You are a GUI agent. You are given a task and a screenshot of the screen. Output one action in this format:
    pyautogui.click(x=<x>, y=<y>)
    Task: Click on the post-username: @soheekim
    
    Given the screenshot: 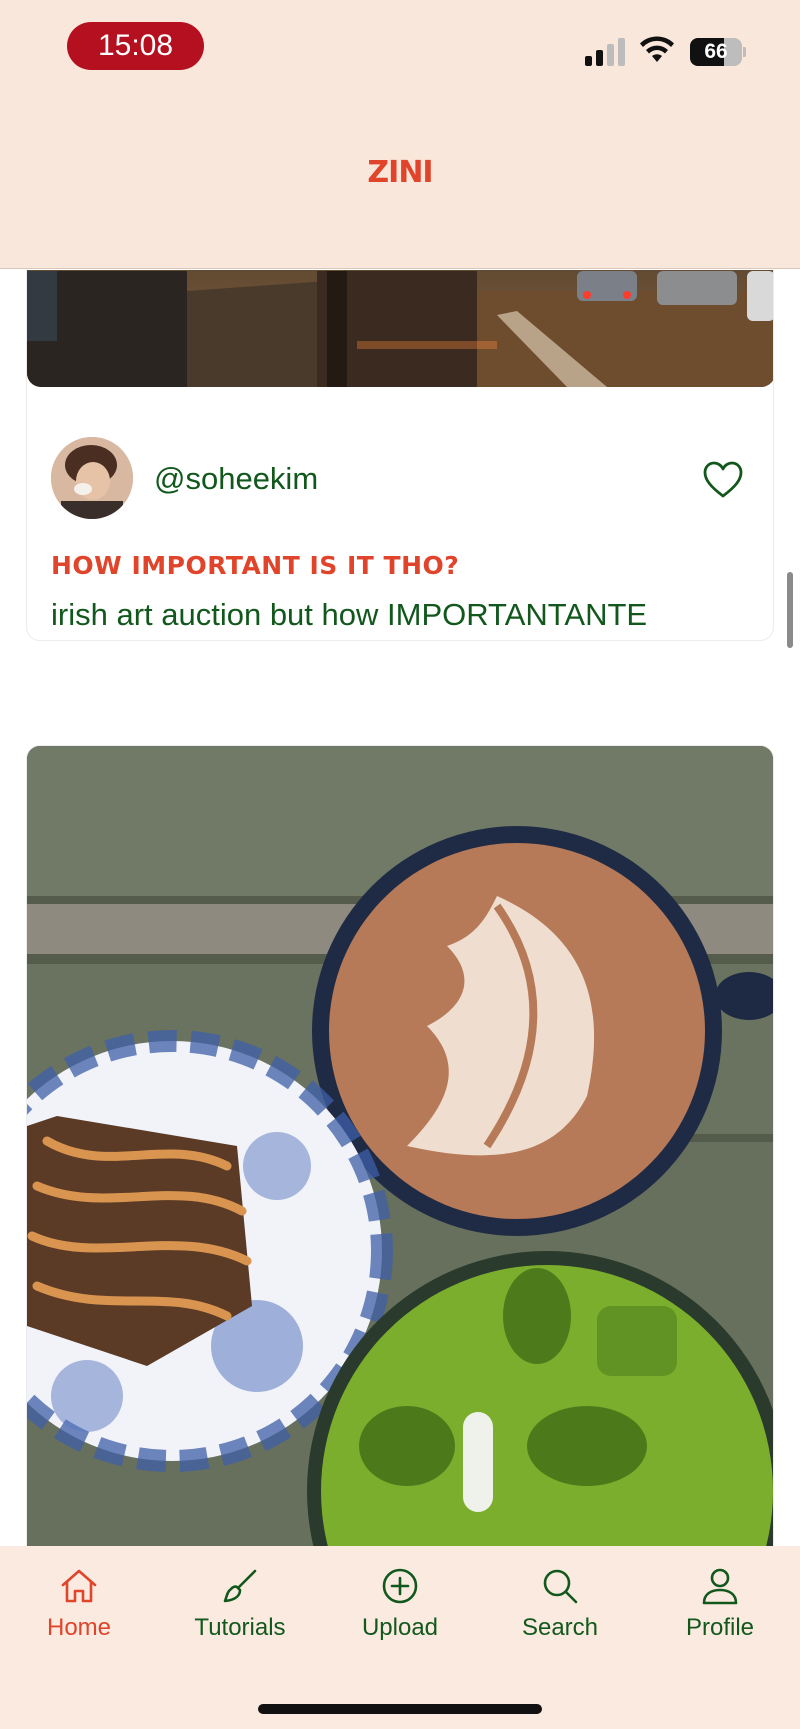 What is the action you would take?
    pyautogui.click(x=236, y=479)
    